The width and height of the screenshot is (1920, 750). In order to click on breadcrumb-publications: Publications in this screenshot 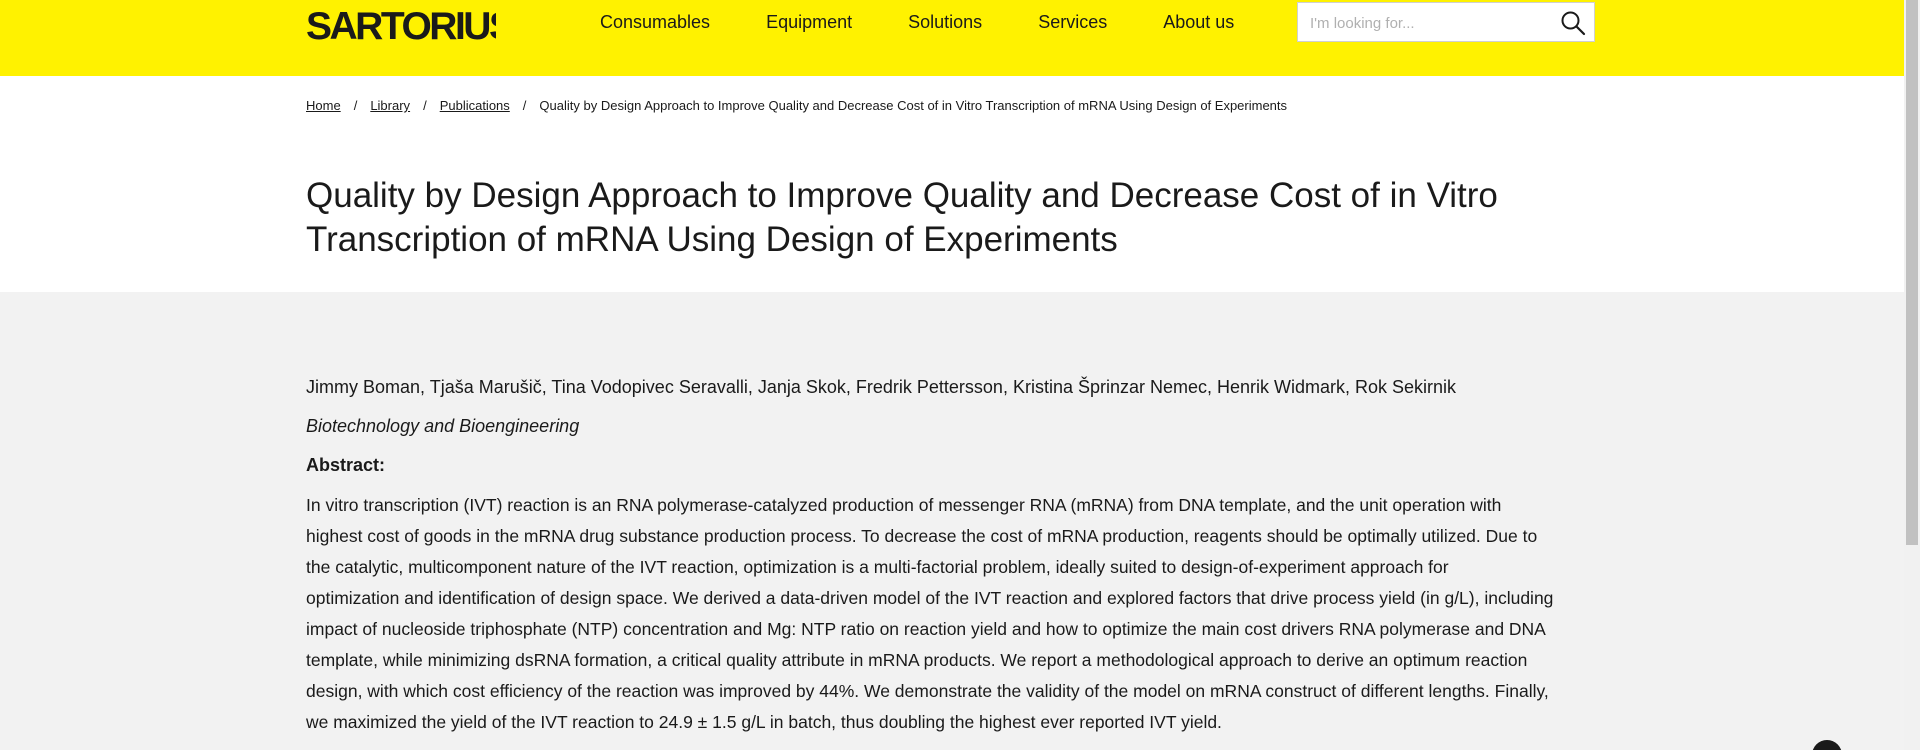, I will do `click(475, 105)`.